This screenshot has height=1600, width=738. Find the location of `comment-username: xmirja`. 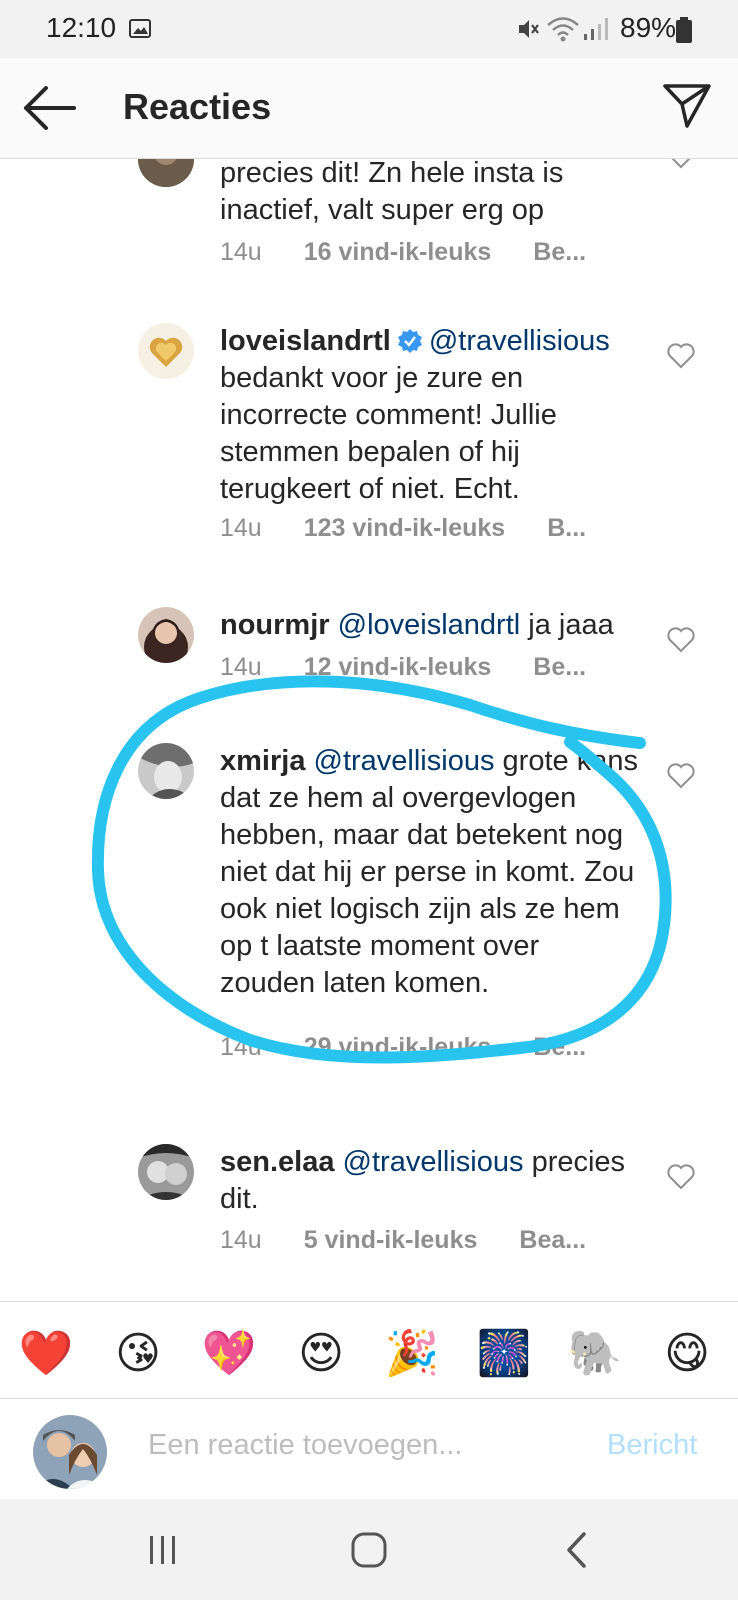

comment-username: xmirja is located at coordinates (262, 761).